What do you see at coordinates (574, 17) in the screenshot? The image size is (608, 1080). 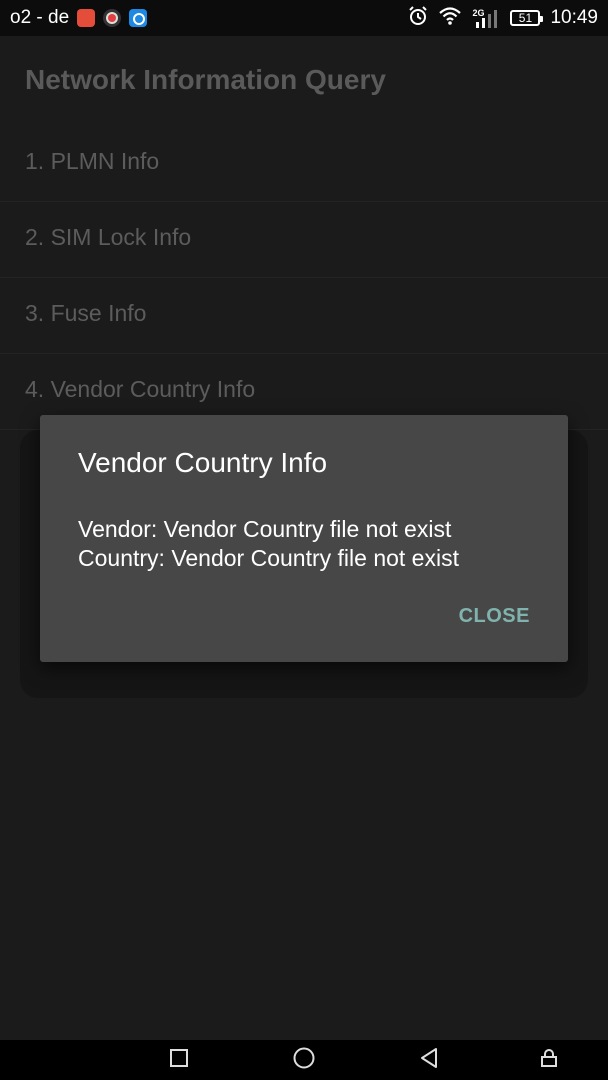 I see `clock: 10:49` at bounding box center [574, 17].